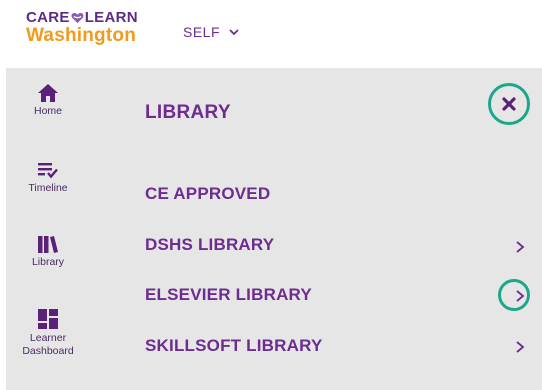 This screenshot has height=390, width=542. Describe the element at coordinates (48, 244) in the screenshot. I see `library-icon` at that location.